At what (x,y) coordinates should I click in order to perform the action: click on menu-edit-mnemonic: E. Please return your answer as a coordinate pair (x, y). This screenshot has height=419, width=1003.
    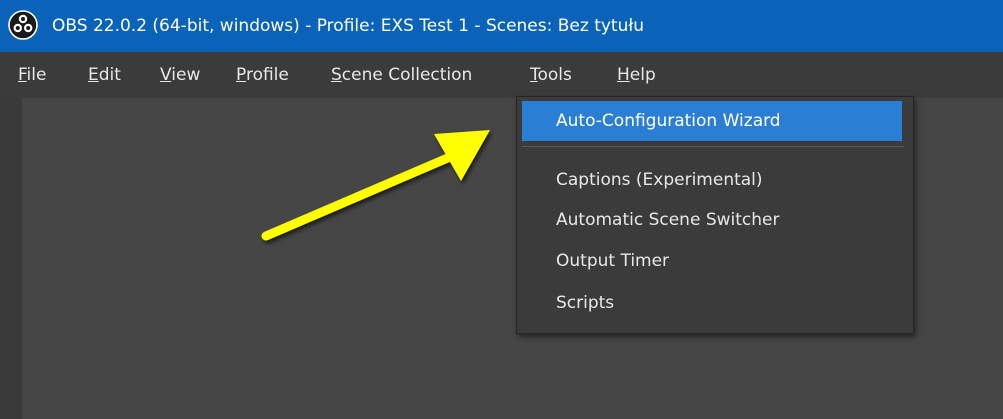
    Looking at the image, I should click on (93, 75).